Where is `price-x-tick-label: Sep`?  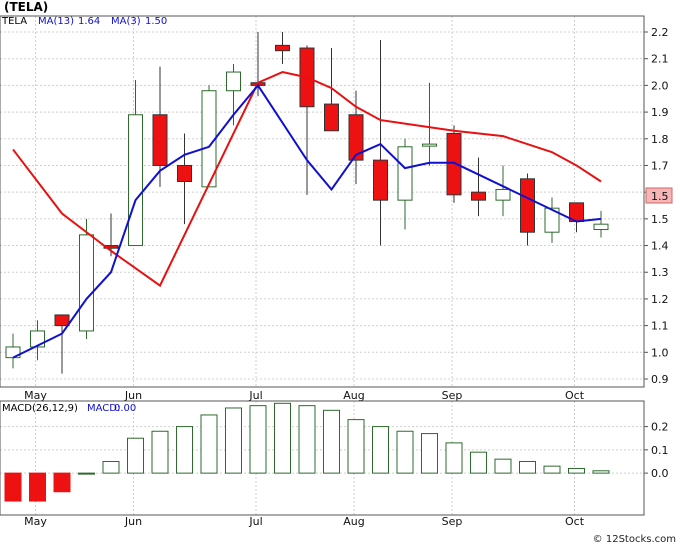
price-x-tick-label: Sep is located at coordinates (452, 395).